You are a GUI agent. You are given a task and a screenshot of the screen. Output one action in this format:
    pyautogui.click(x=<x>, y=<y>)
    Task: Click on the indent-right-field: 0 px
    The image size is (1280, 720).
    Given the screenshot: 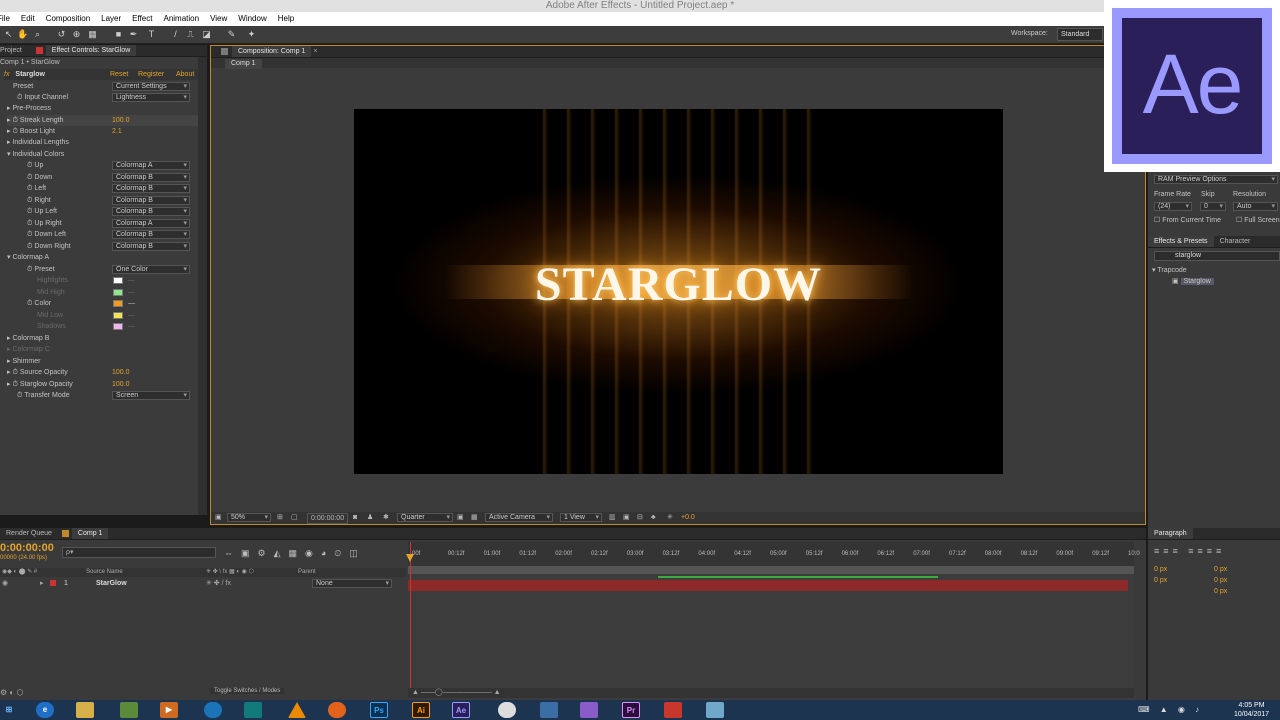 What is the action you would take?
    pyautogui.click(x=1220, y=569)
    